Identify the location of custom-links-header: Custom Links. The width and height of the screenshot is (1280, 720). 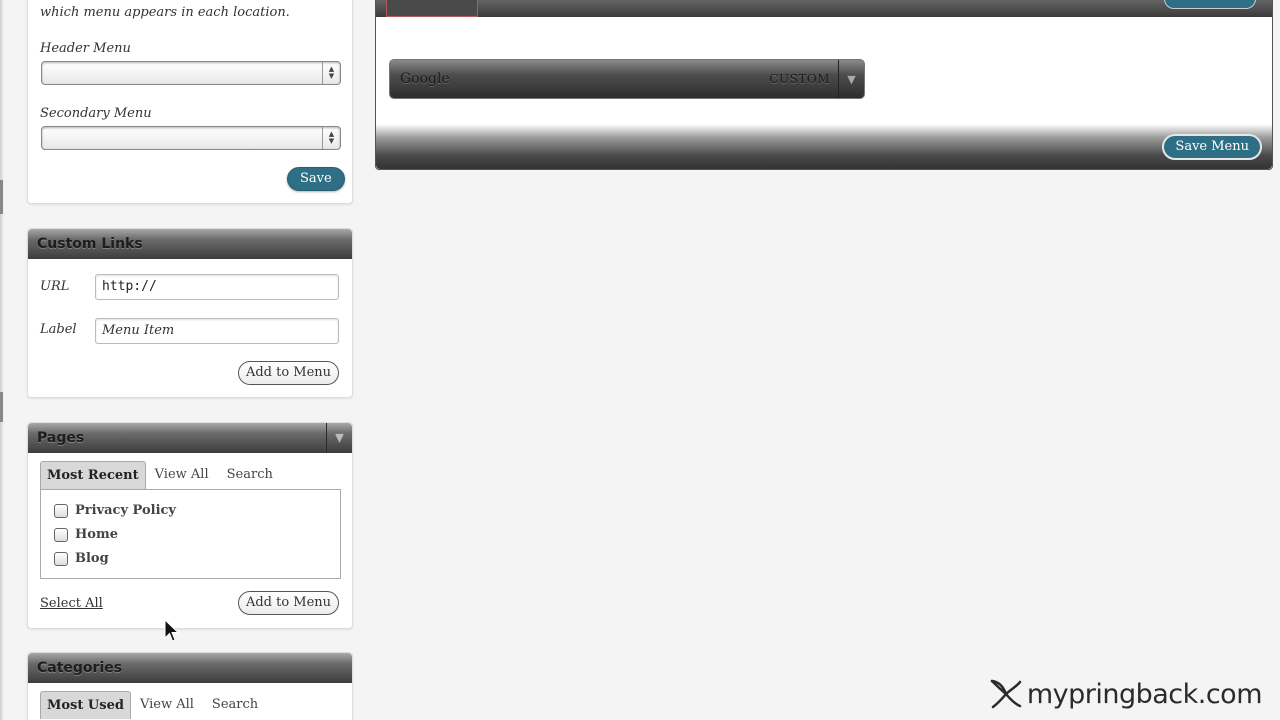
(190, 244).